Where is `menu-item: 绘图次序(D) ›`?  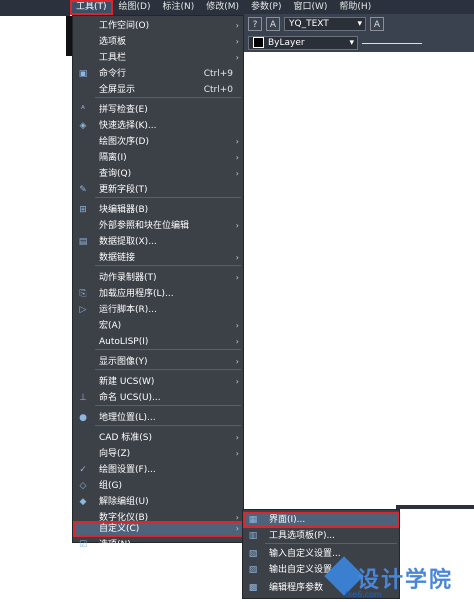 menu-item: 绘图次序(D) › is located at coordinates (158, 142).